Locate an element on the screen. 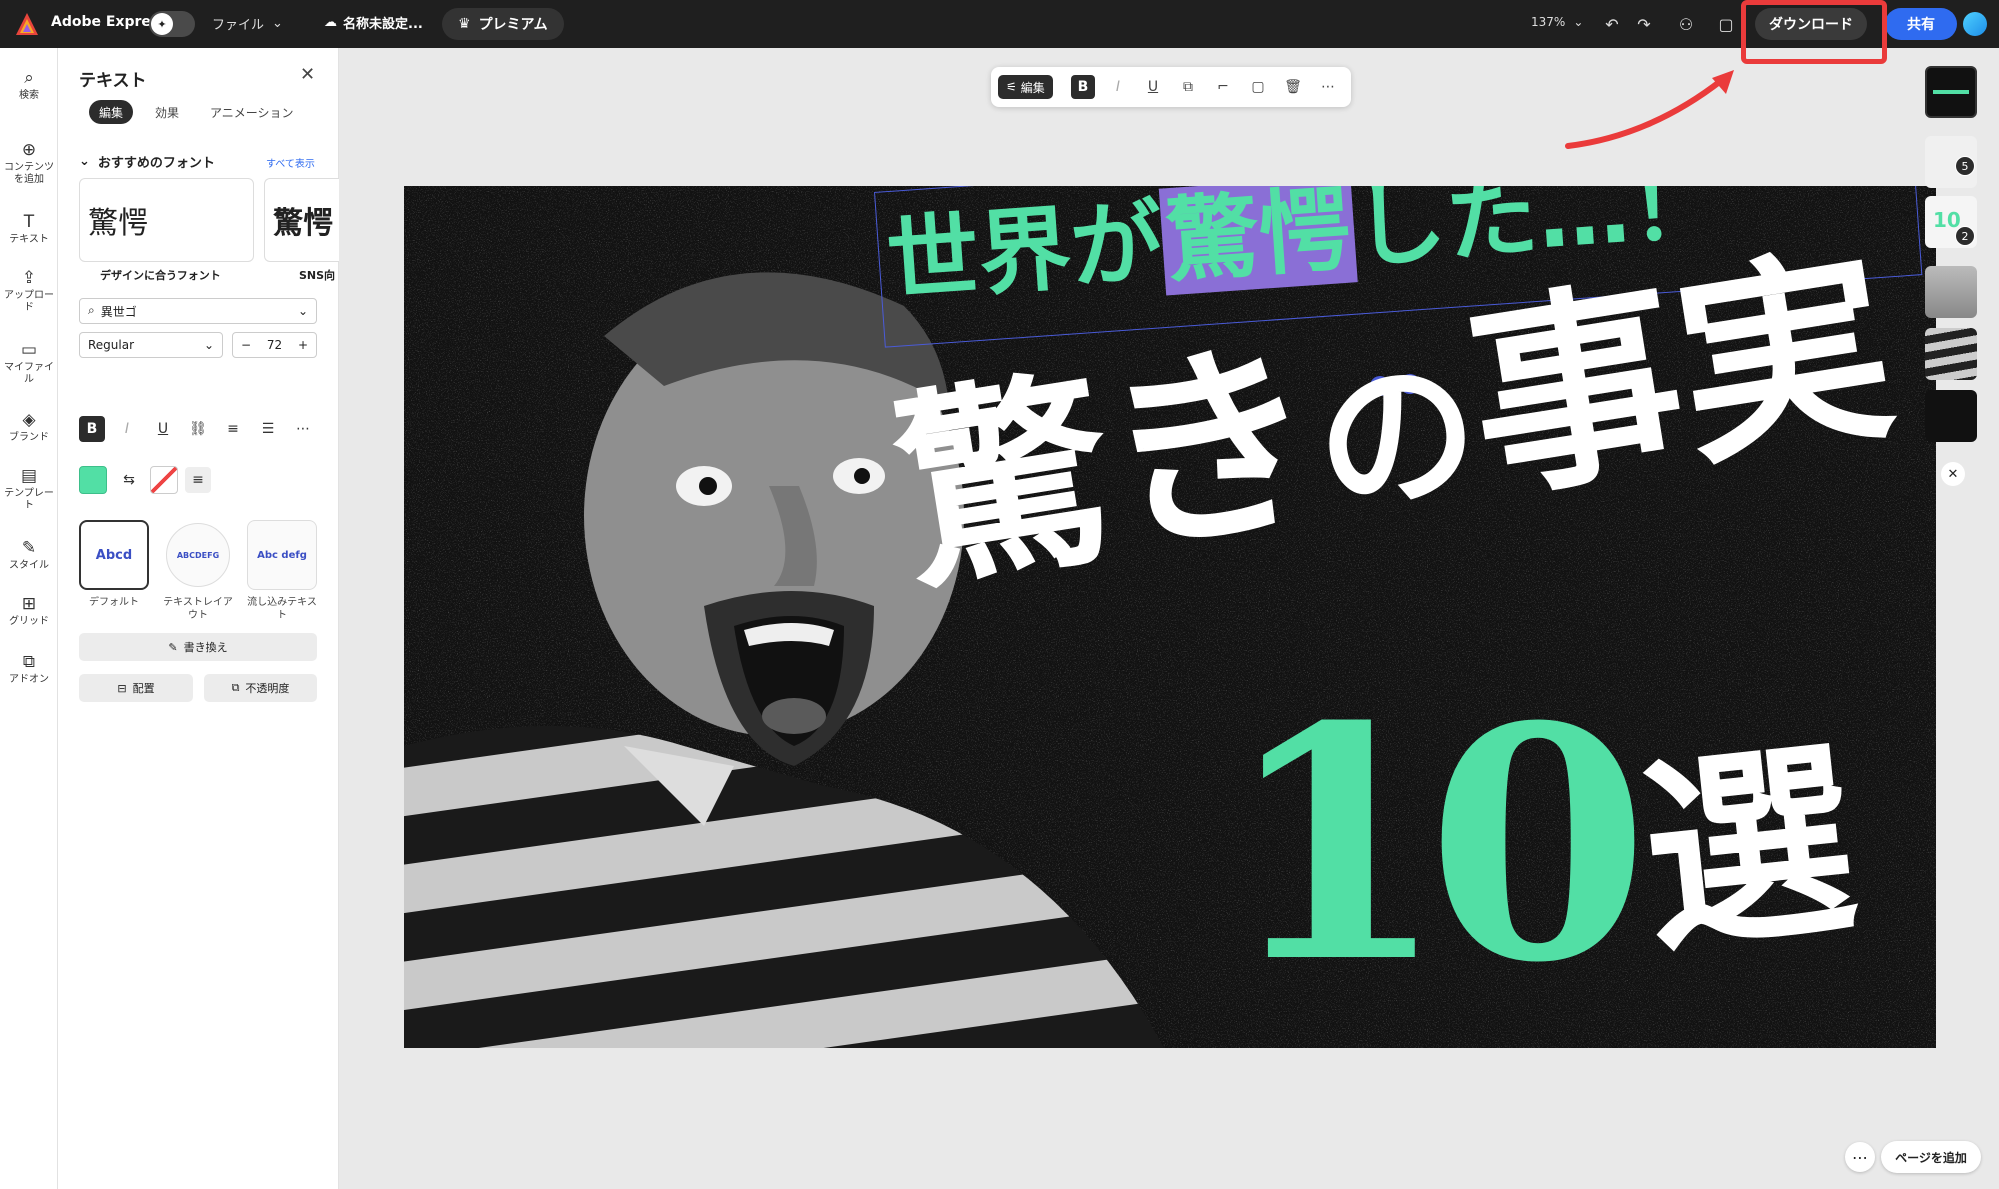 Image resolution: width=1999 pixels, height=1189 pixels. tab-edit: 編集 is located at coordinates (111, 112).